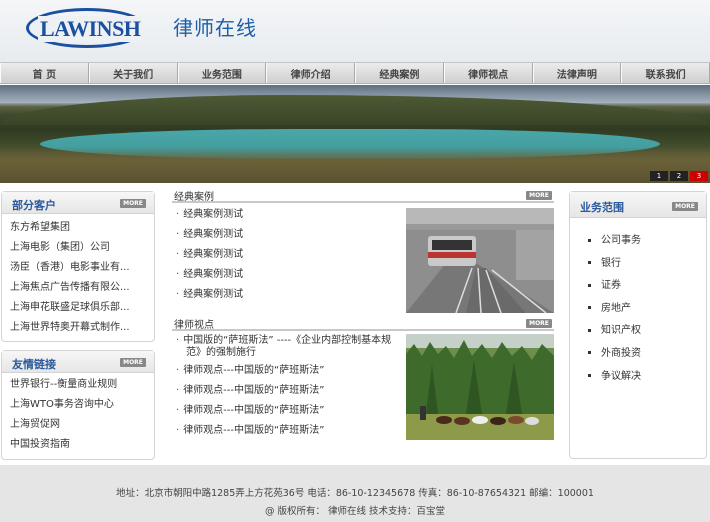 The height and width of the screenshot is (522, 710). What do you see at coordinates (90, 29) in the screenshot?
I see `logo-text: LAWINSH` at bounding box center [90, 29].